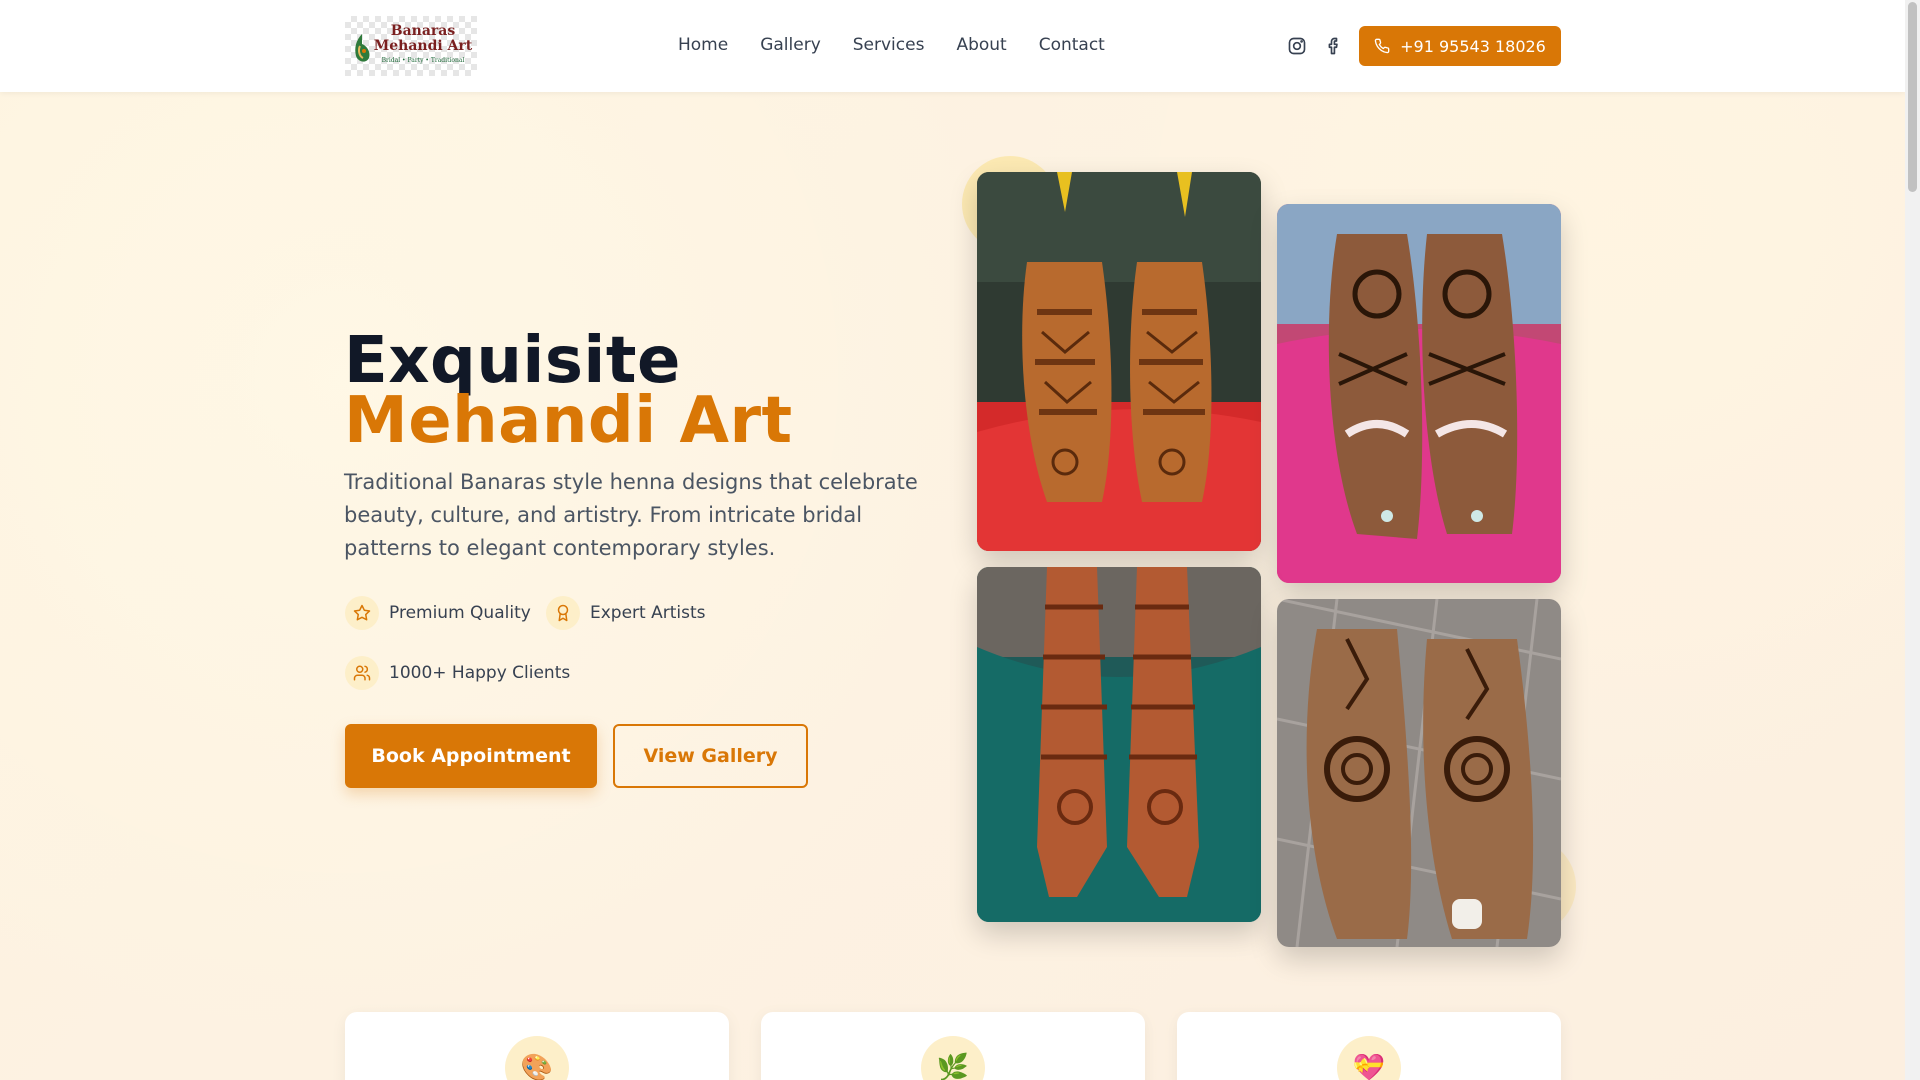  What do you see at coordinates (362, 673) in the screenshot?
I see `users-icon` at bounding box center [362, 673].